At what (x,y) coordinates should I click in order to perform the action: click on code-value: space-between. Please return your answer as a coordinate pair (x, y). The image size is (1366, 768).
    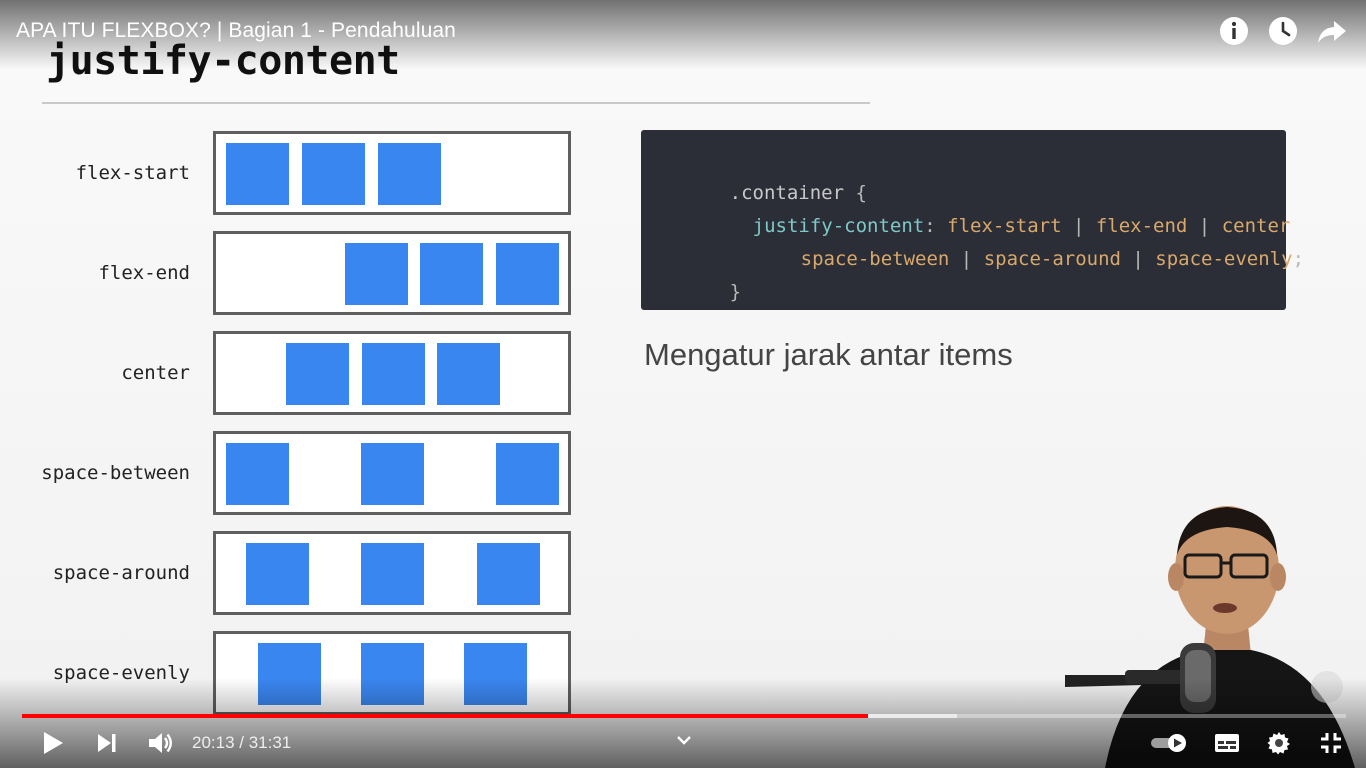
    Looking at the image, I should click on (875, 259).